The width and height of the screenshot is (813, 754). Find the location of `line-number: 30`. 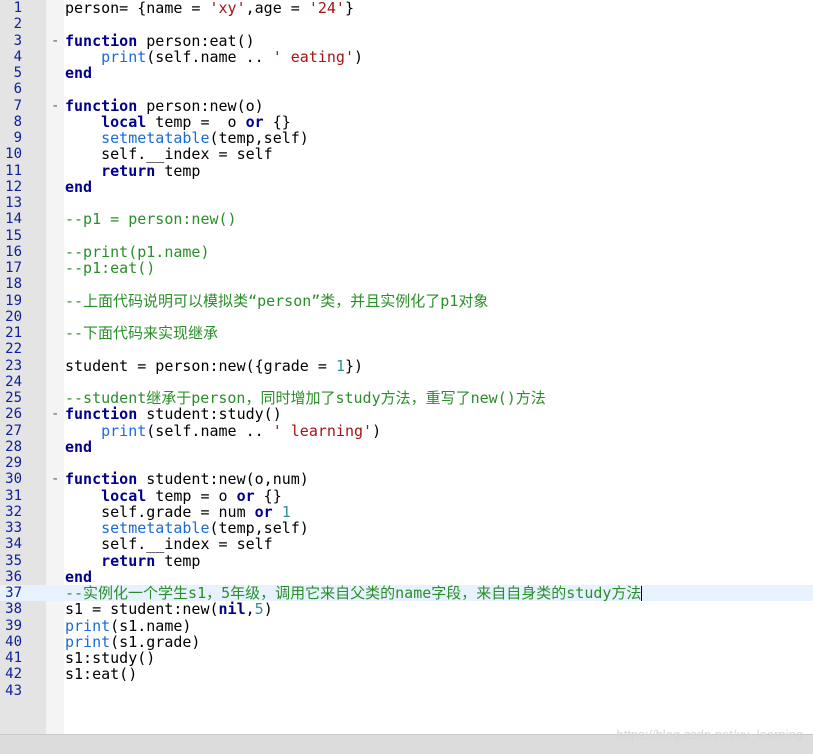

line-number: 30 is located at coordinates (13, 479).